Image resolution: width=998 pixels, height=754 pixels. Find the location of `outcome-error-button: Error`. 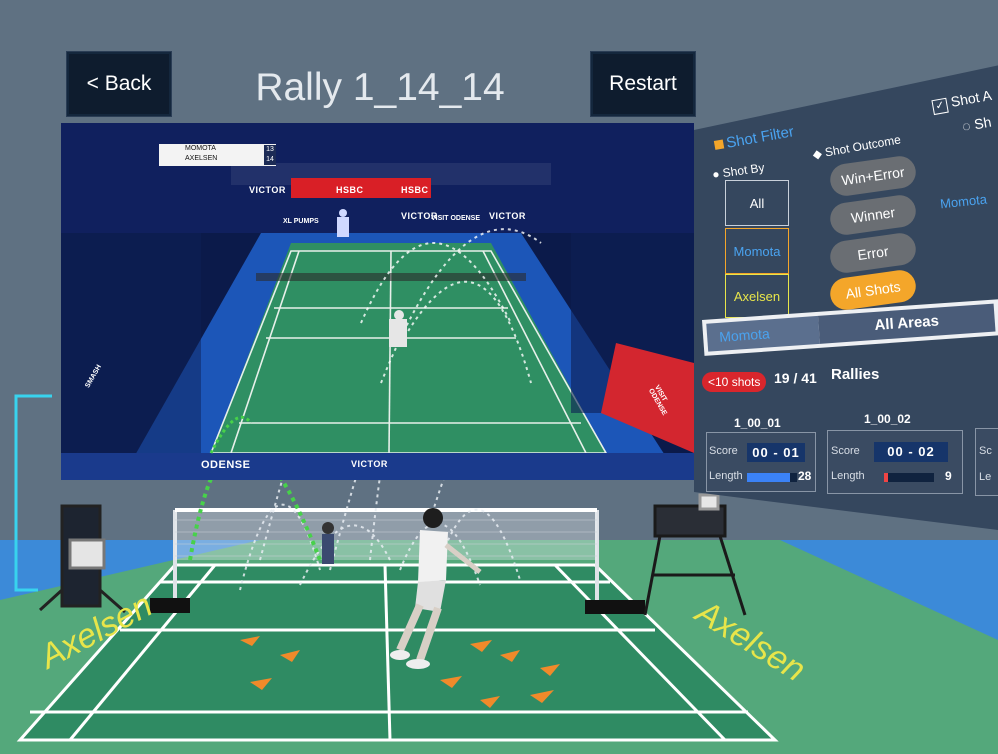

outcome-error-button: Error is located at coordinates (873, 253).